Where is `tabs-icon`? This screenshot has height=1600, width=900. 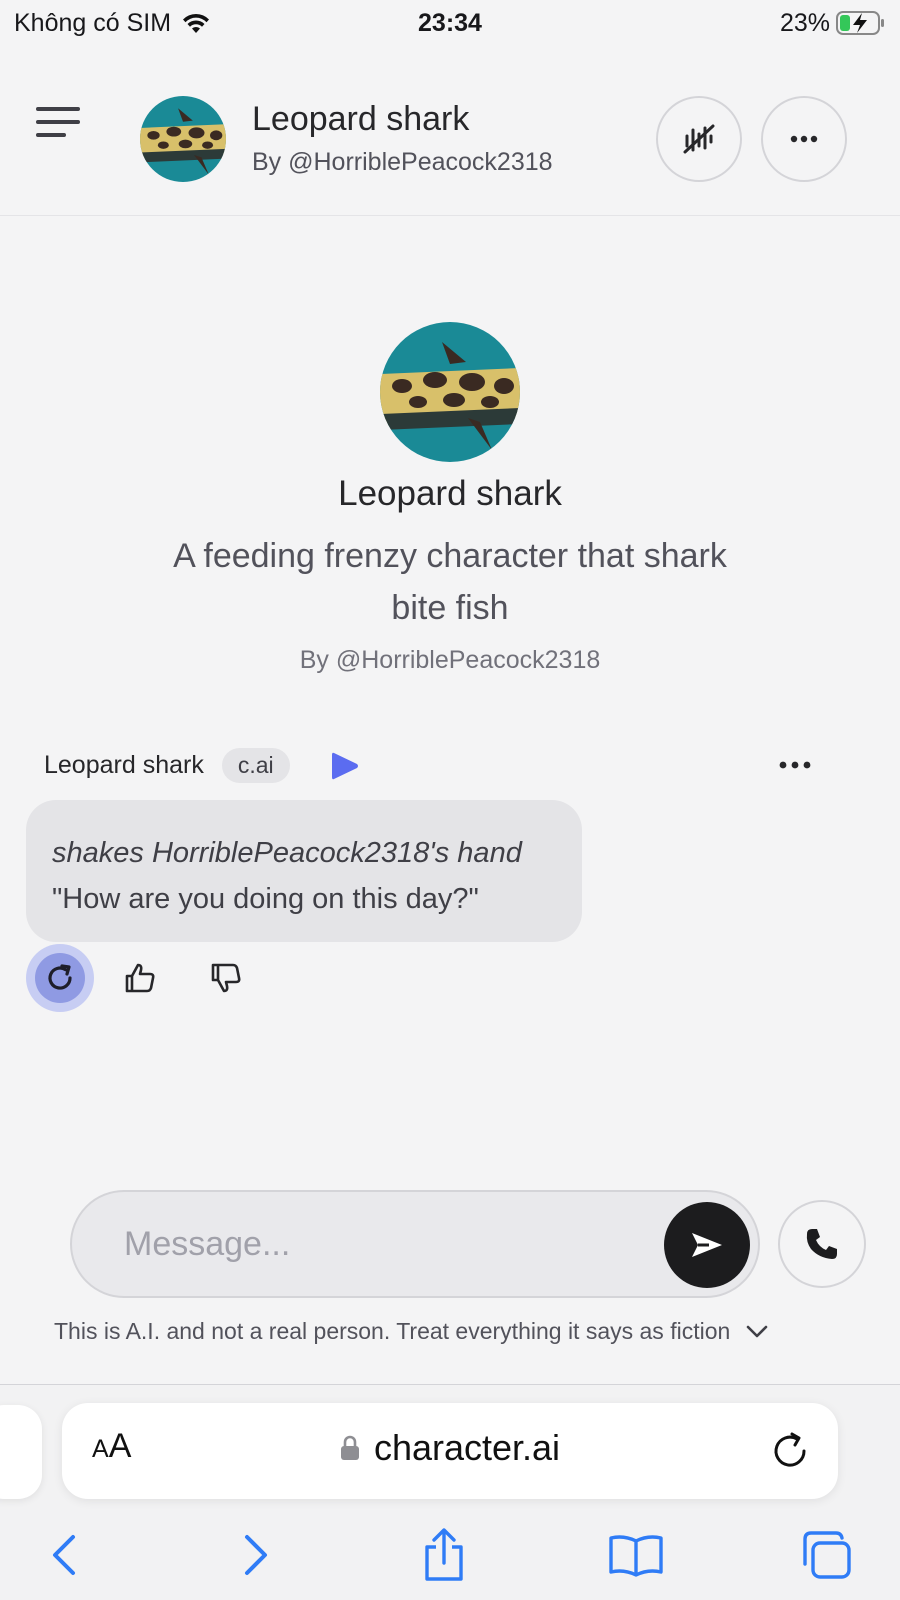 tabs-icon is located at coordinates (827, 1555).